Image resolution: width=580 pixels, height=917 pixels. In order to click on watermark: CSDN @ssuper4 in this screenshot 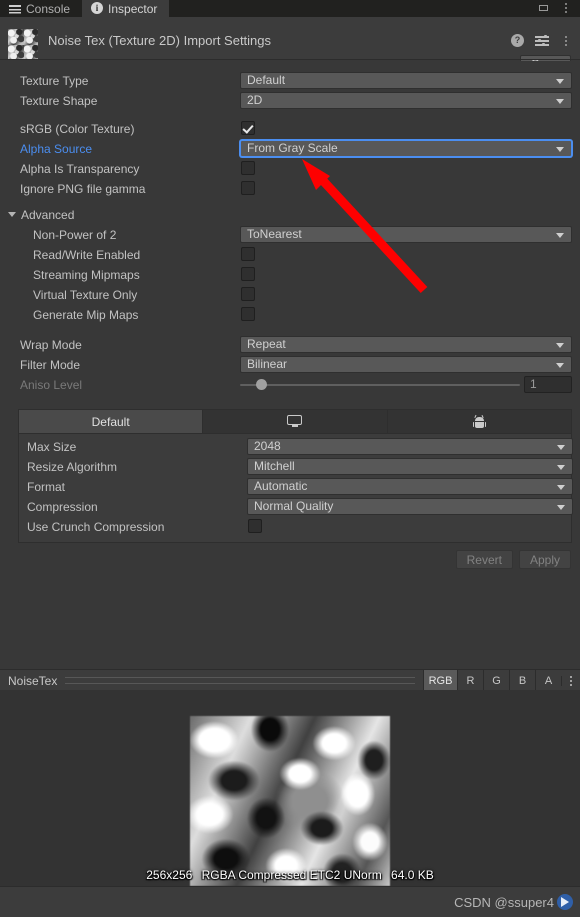, I will do `click(513, 902)`.